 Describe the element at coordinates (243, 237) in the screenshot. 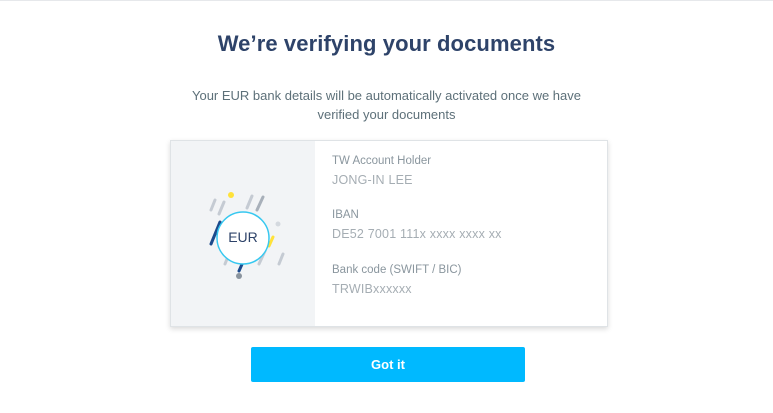

I see `currency-code-label: EUR` at that location.